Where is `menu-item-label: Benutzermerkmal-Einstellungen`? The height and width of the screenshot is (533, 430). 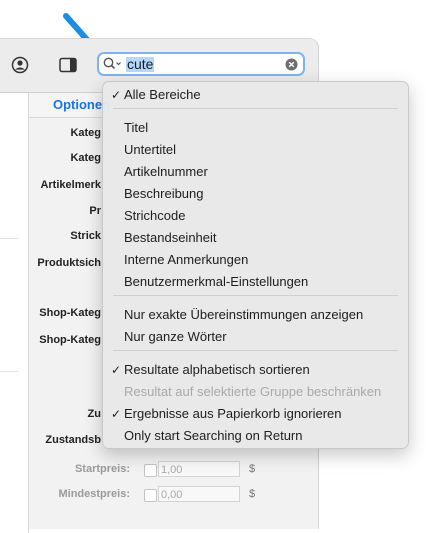 menu-item-label: Benutzermerkmal-Einstellungen is located at coordinates (216, 281).